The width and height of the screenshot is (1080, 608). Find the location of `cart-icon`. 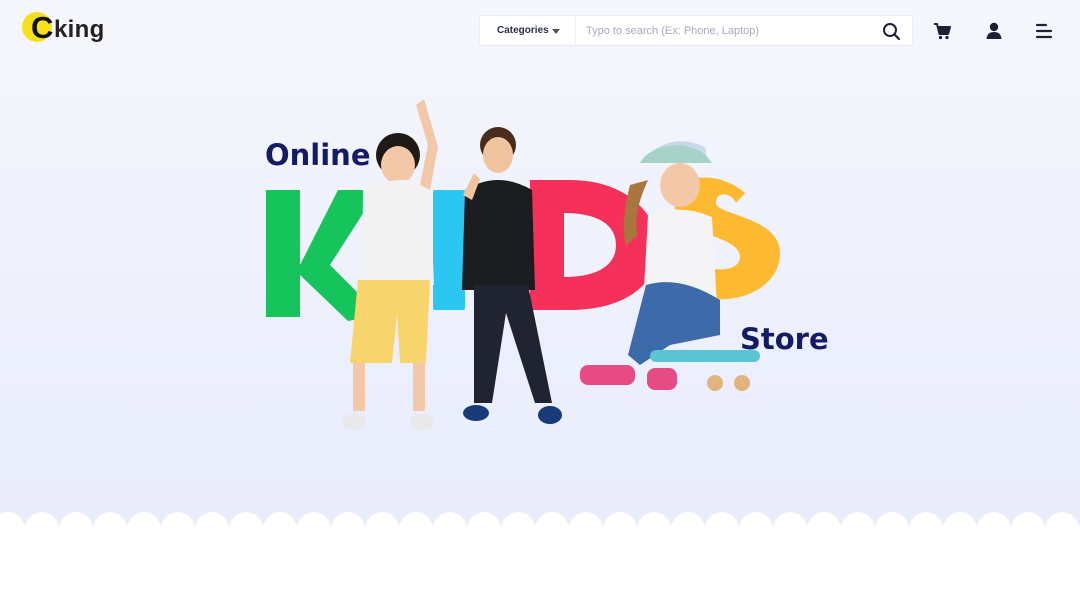

cart-icon is located at coordinates (942, 31).